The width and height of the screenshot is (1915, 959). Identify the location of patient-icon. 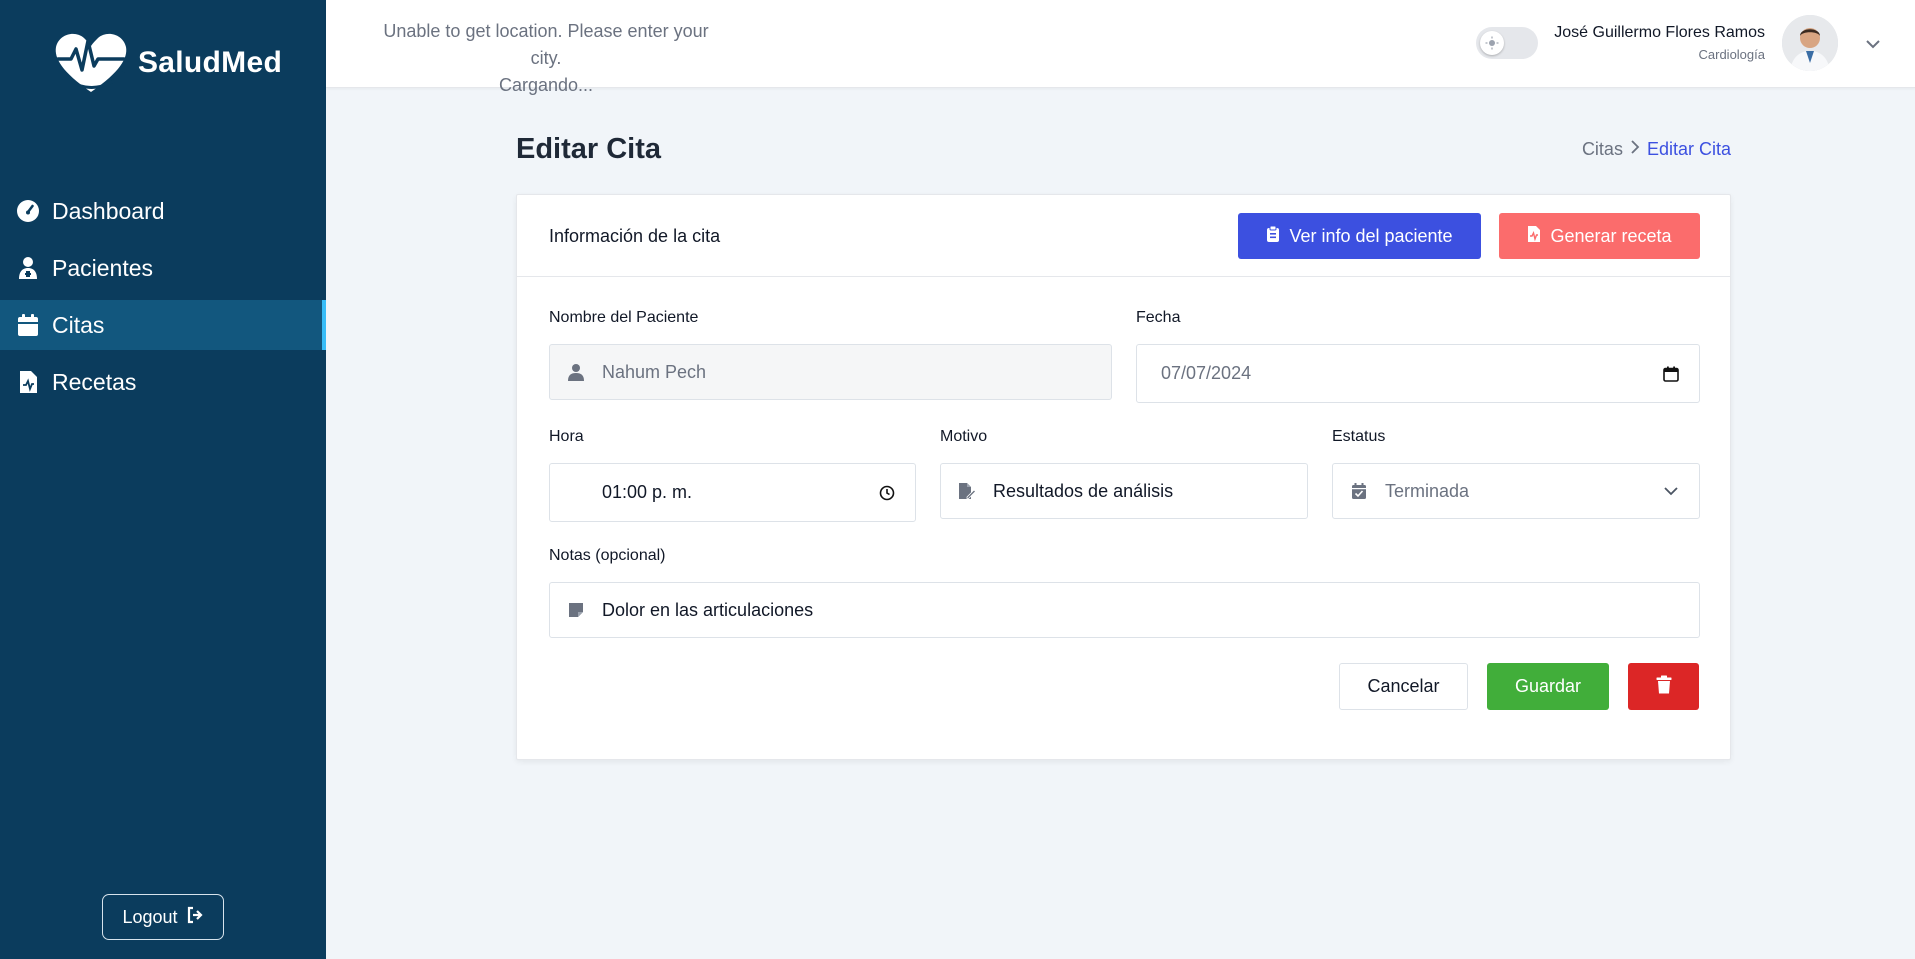
(28, 268).